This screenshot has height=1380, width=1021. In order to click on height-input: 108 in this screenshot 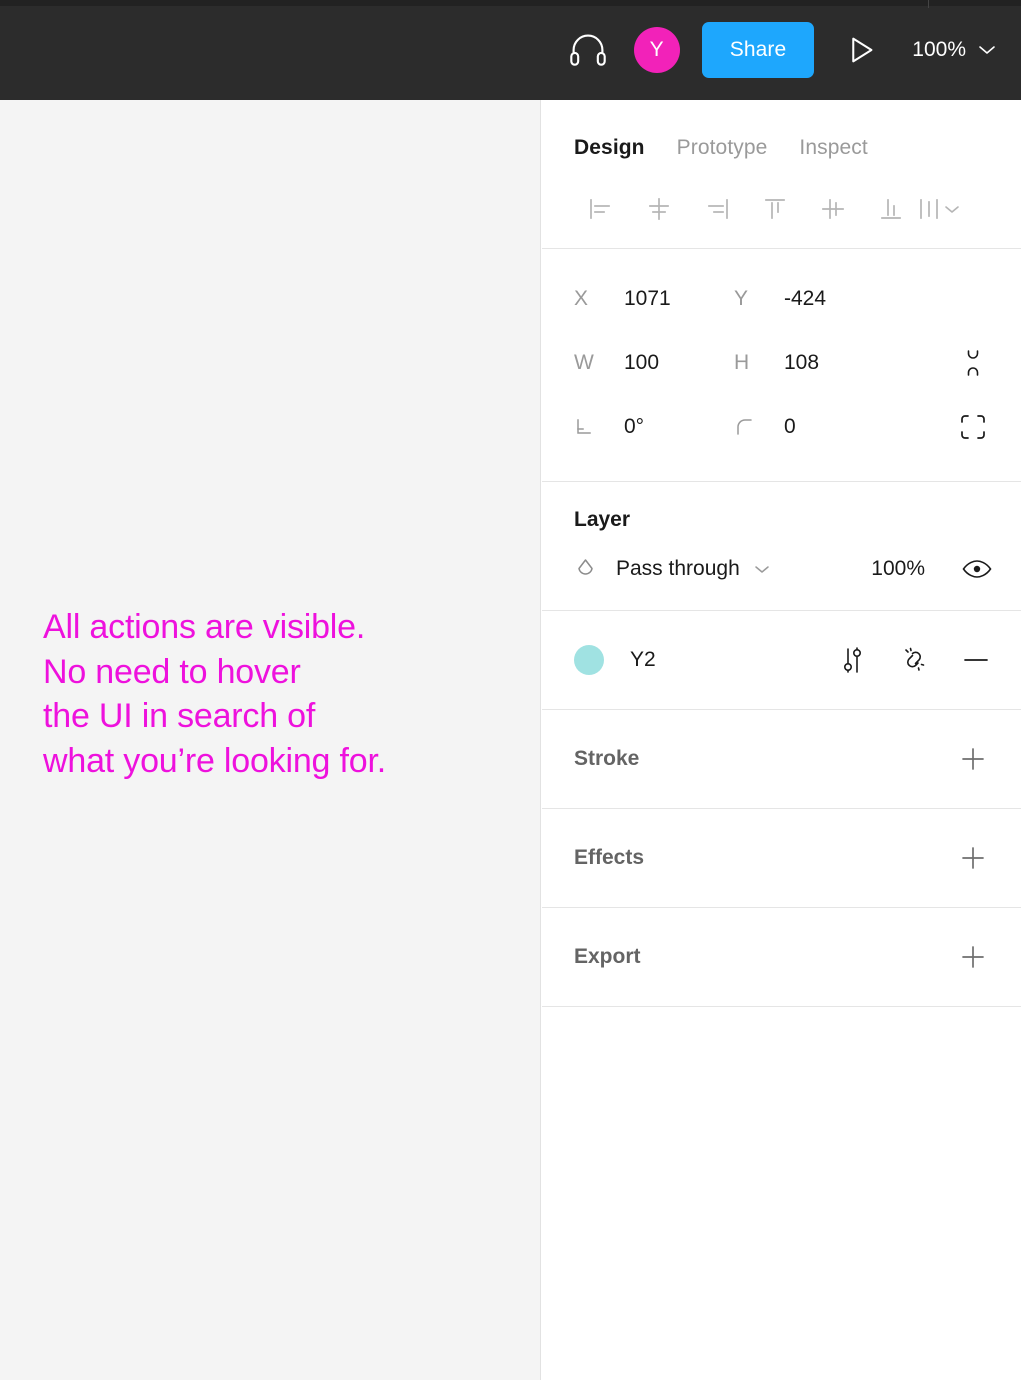, I will do `click(801, 363)`.